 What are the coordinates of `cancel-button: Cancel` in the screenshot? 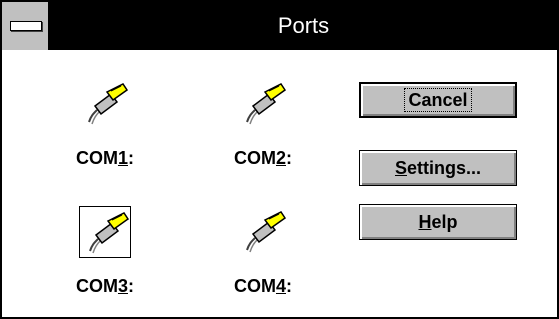 It's located at (438, 100).